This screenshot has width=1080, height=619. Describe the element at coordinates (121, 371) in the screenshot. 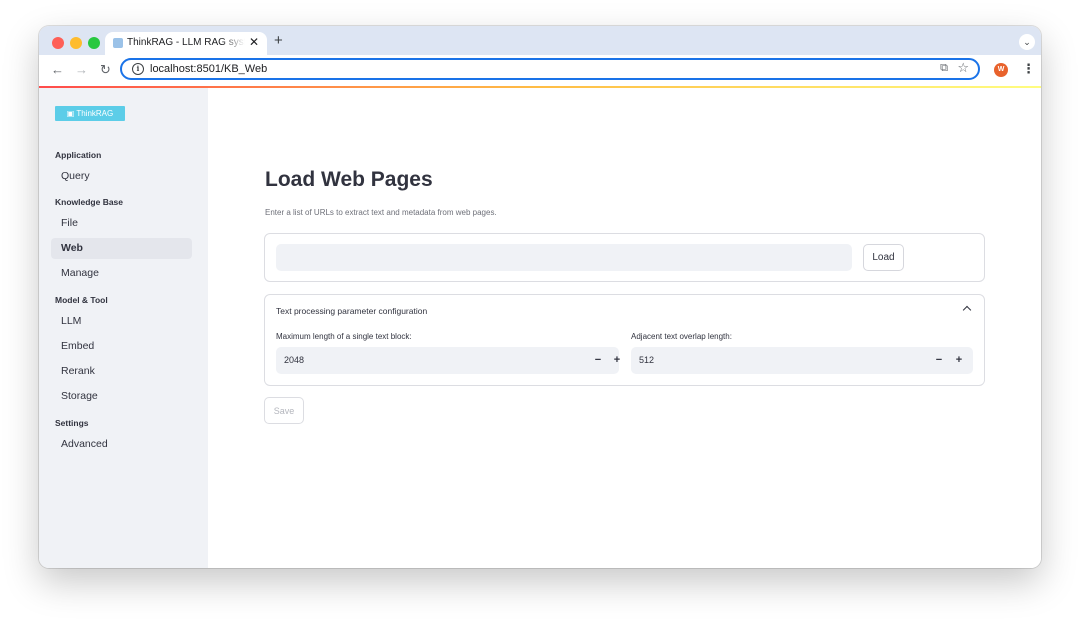

I see `sidebar-item-rerank: Rerank` at that location.